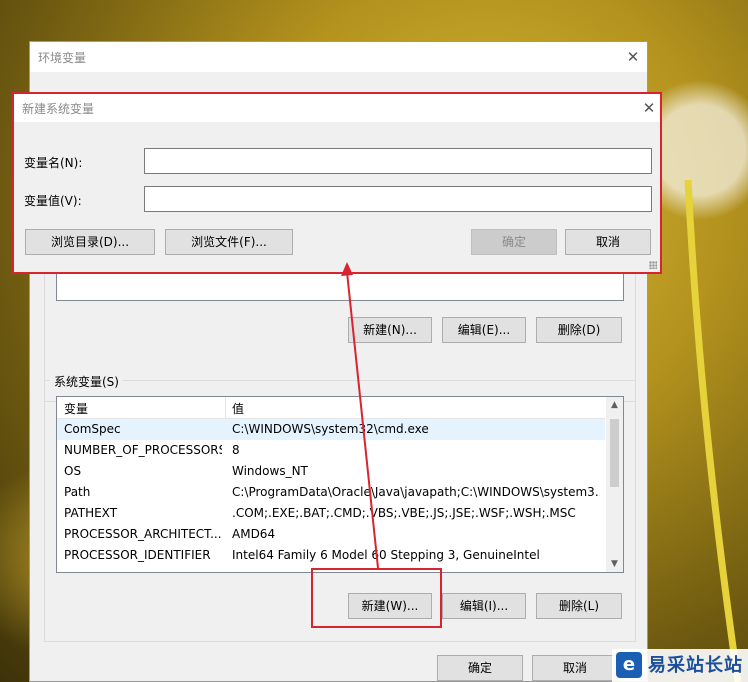  What do you see at coordinates (629, 665) in the screenshot?
I see `watermark-logo: e` at bounding box center [629, 665].